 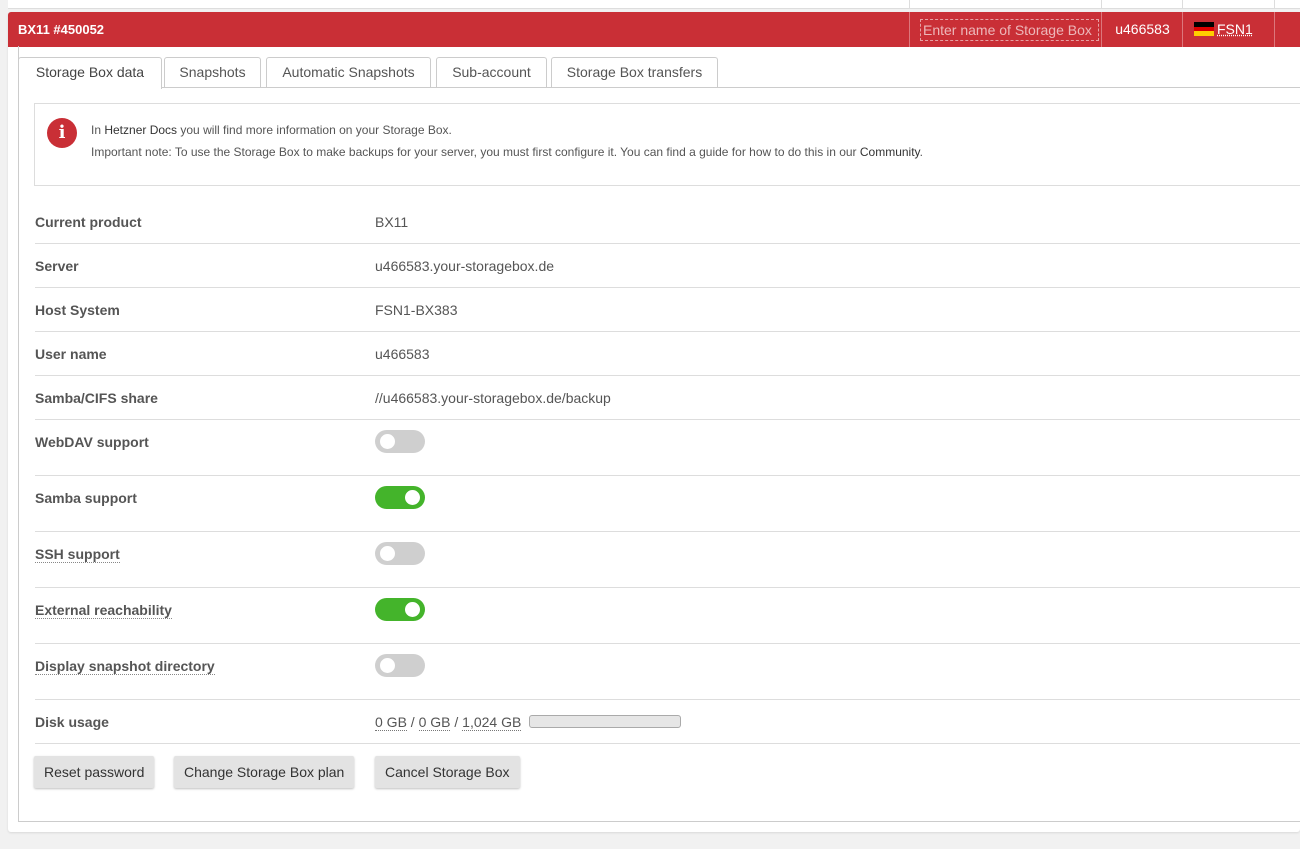 I want to click on host-system-label: Host System, so click(x=77, y=310).